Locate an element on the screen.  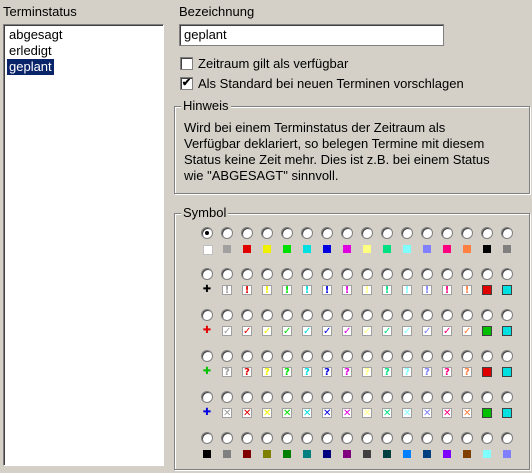
default-checkbox: ✔ is located at coordinates (186, 83).